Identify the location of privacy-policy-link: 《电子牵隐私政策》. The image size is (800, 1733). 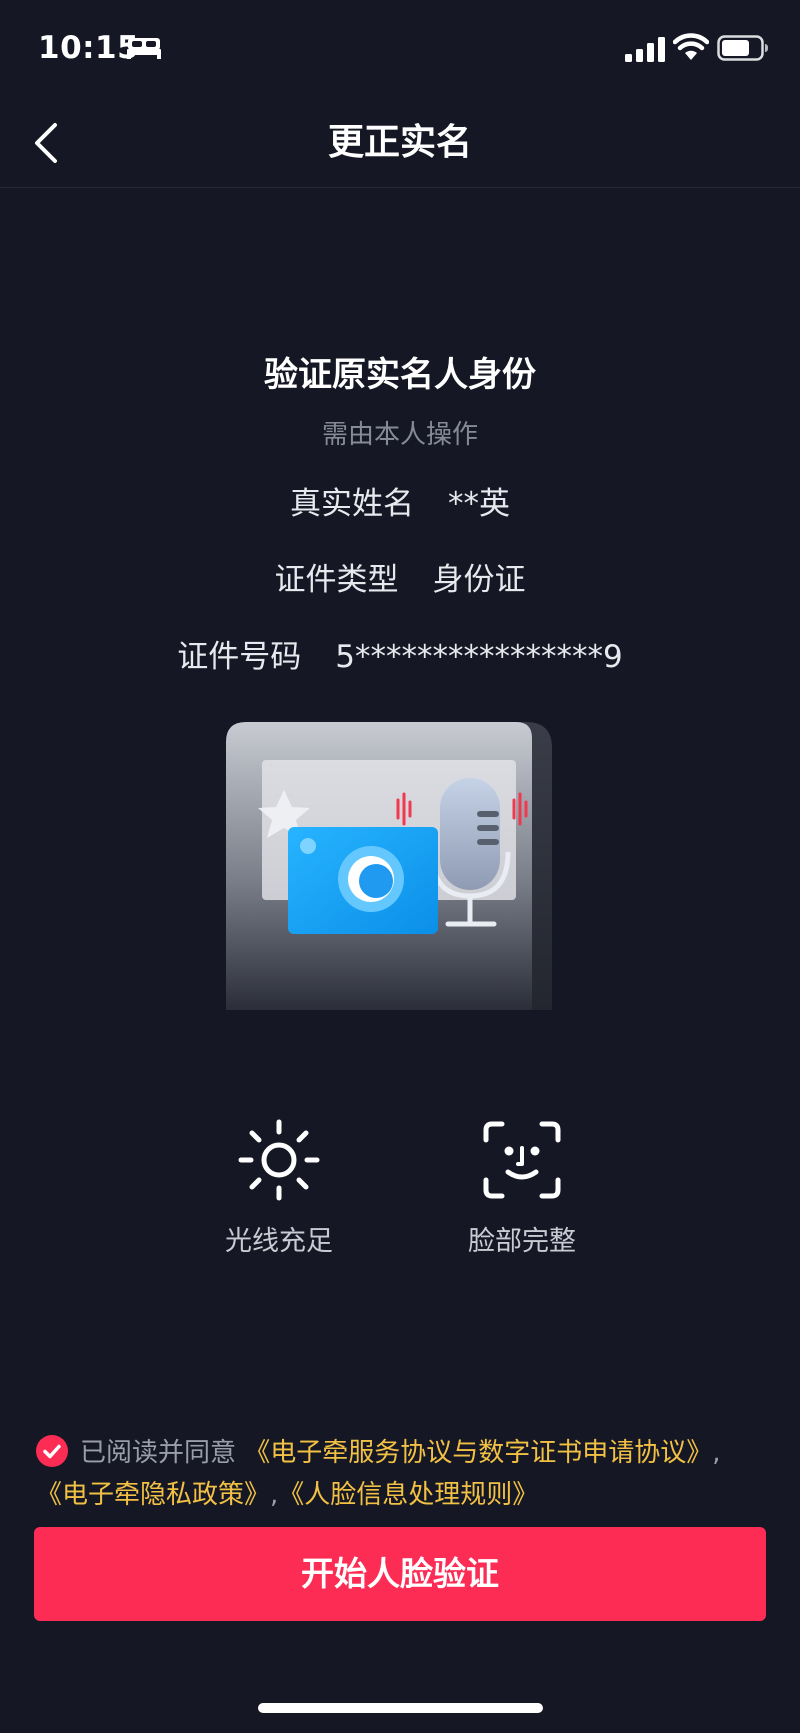
(153, 1495).